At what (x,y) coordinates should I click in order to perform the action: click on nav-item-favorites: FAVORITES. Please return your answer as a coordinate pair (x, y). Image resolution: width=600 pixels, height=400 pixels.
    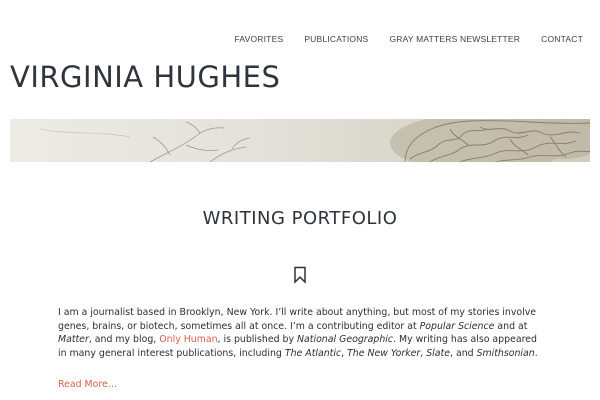
    Looking at the image, I should click on (258, 39).